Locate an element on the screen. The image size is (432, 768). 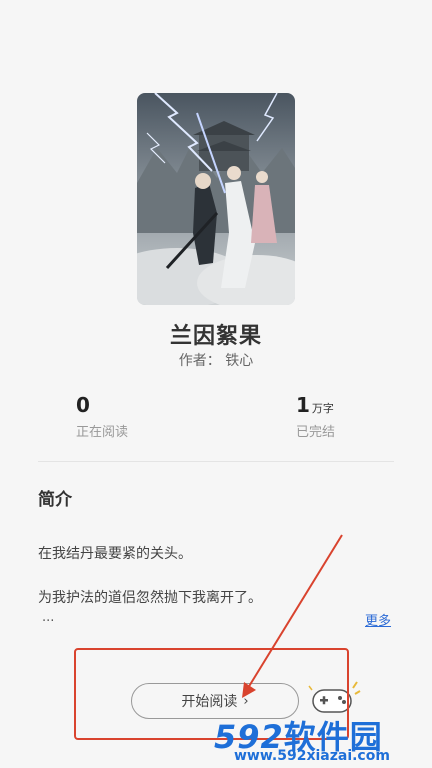
stat-words: 1 万字 已完结 is located at coordinates (315, 416).